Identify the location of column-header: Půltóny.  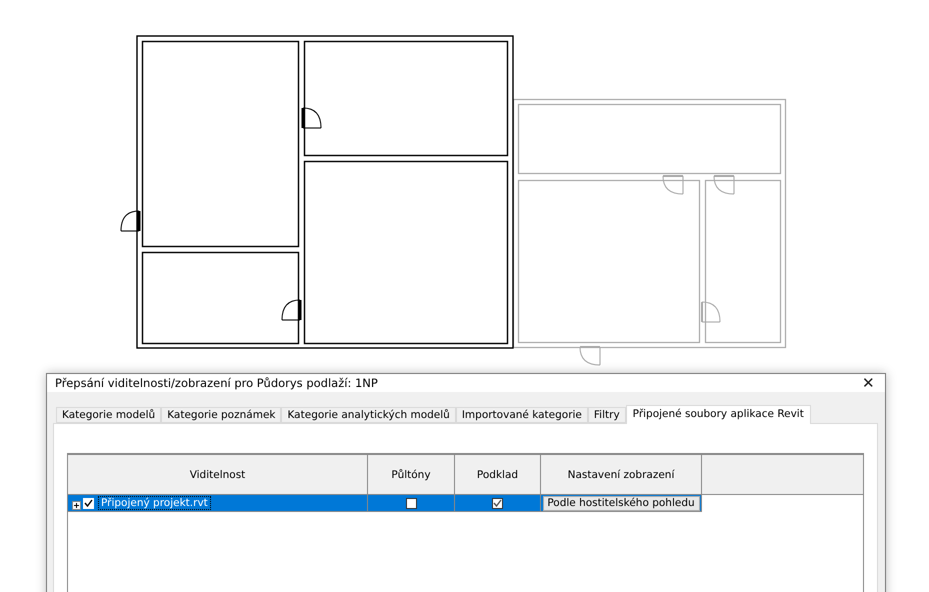
(411, 474).